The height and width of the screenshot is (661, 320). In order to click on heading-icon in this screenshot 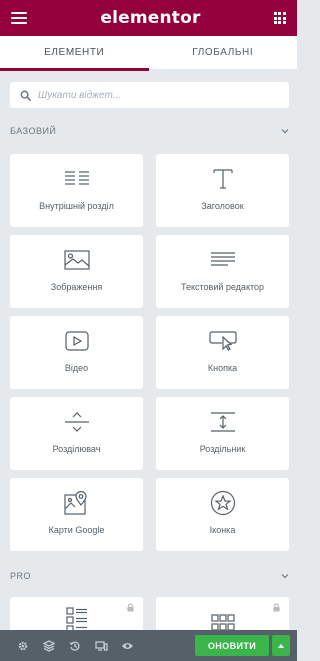, I will do `click(223, 179)`.